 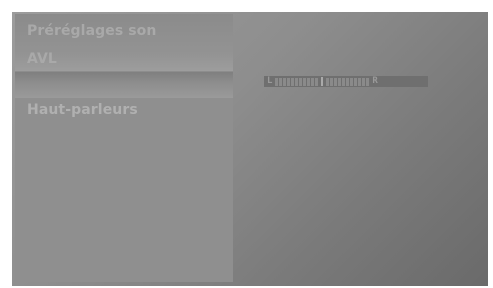 I want to click on menu-divider, so click(x=124, y=85).